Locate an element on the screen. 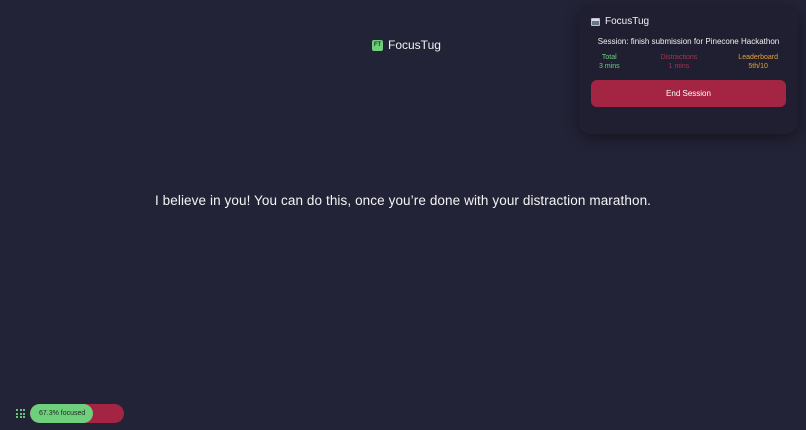  end-session-button: End Session is located at coordinates (688, 93).